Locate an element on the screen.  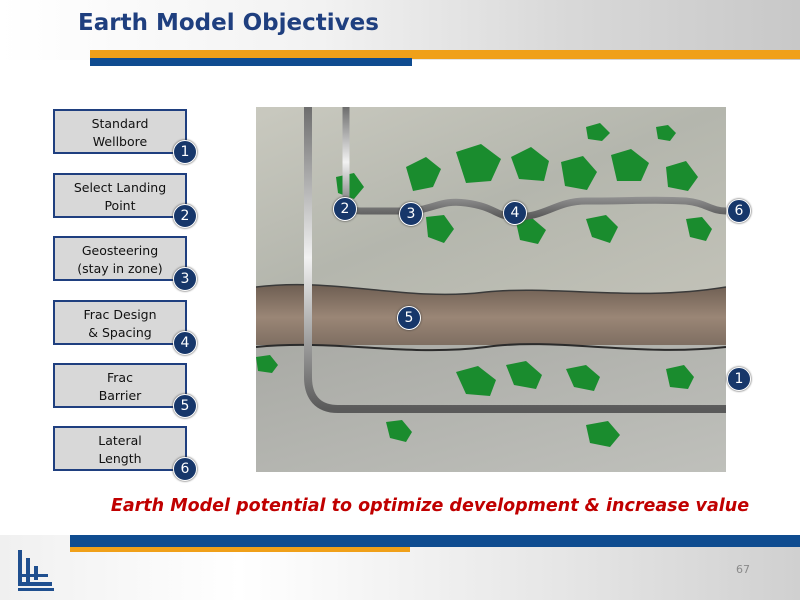
marker-1-badge: 1 is located at coordinates (739, 379).